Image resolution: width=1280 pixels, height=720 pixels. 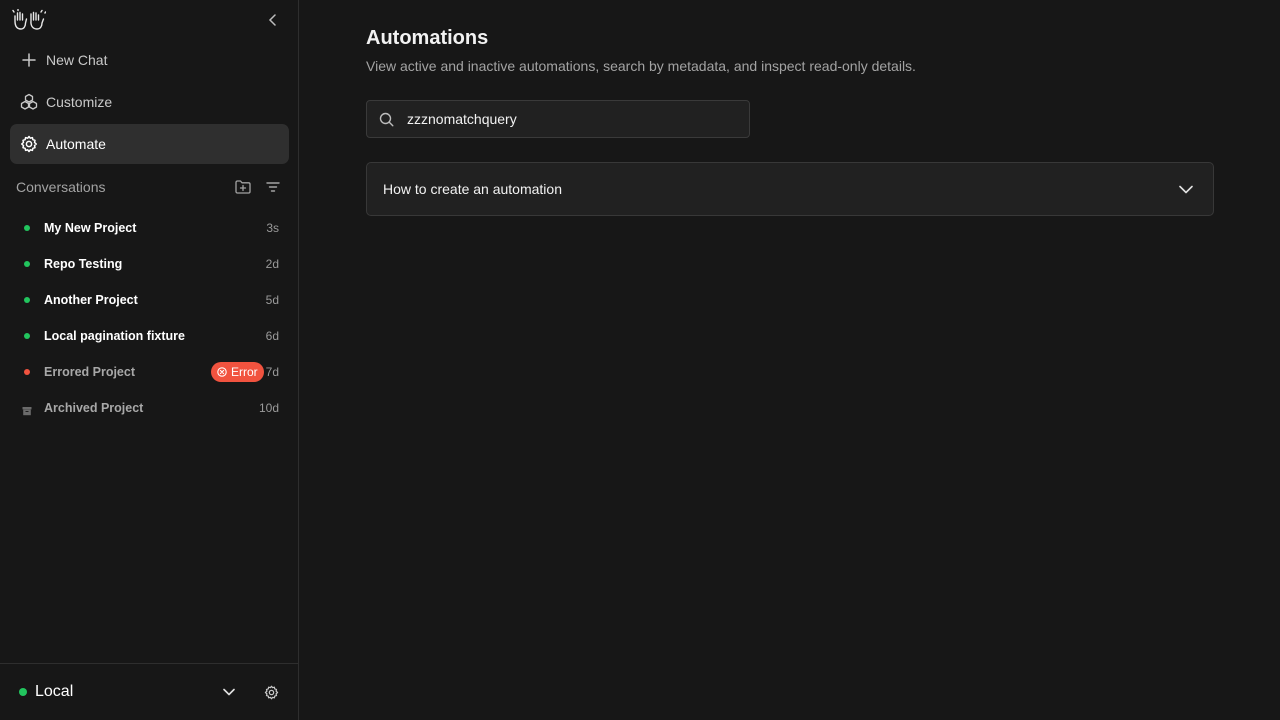 What do you see at coordinates (272, 336) in the screenshot?
I see `conversation-time: 6d` at bounding box center [272, 336].